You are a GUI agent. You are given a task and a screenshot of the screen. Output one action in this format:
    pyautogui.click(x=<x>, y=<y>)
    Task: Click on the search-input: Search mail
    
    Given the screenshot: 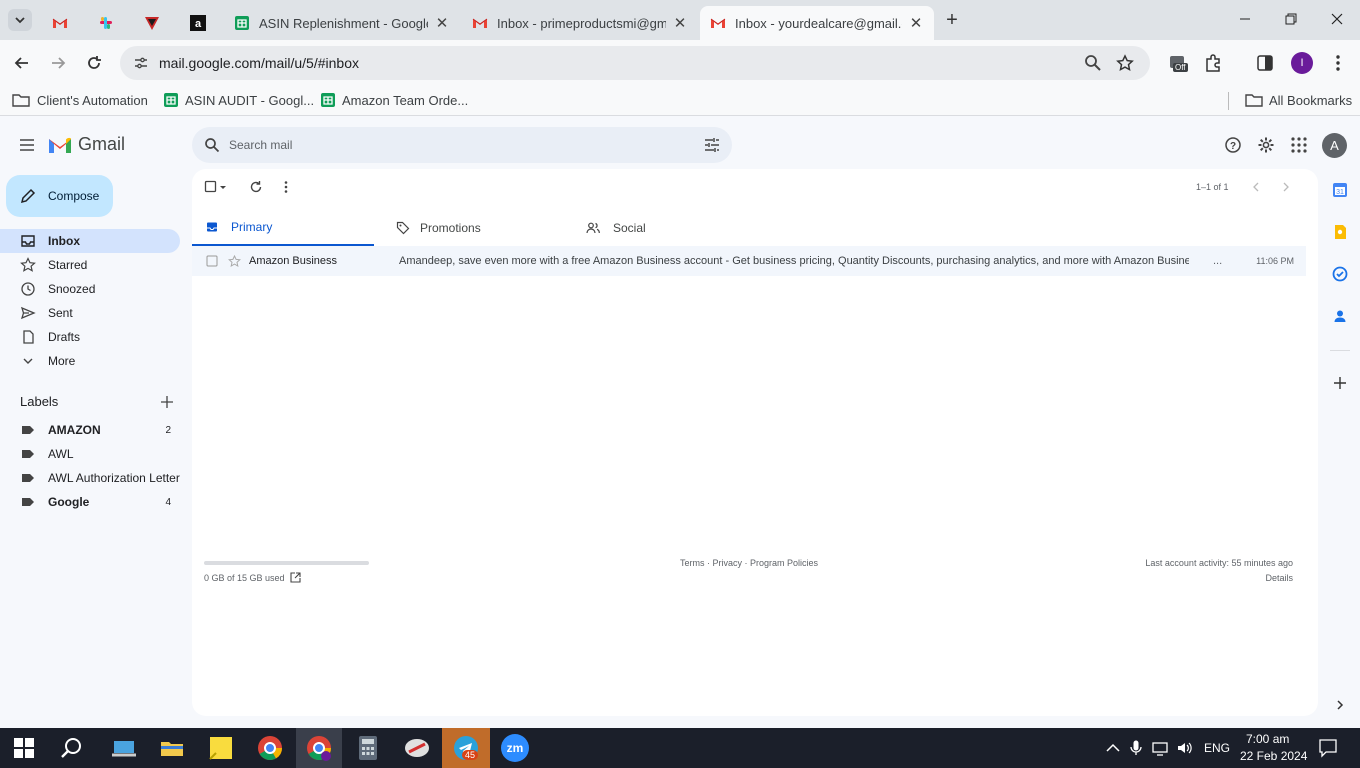 What is the action you would take?
    pyautogui.click(x=260, y=145)
    